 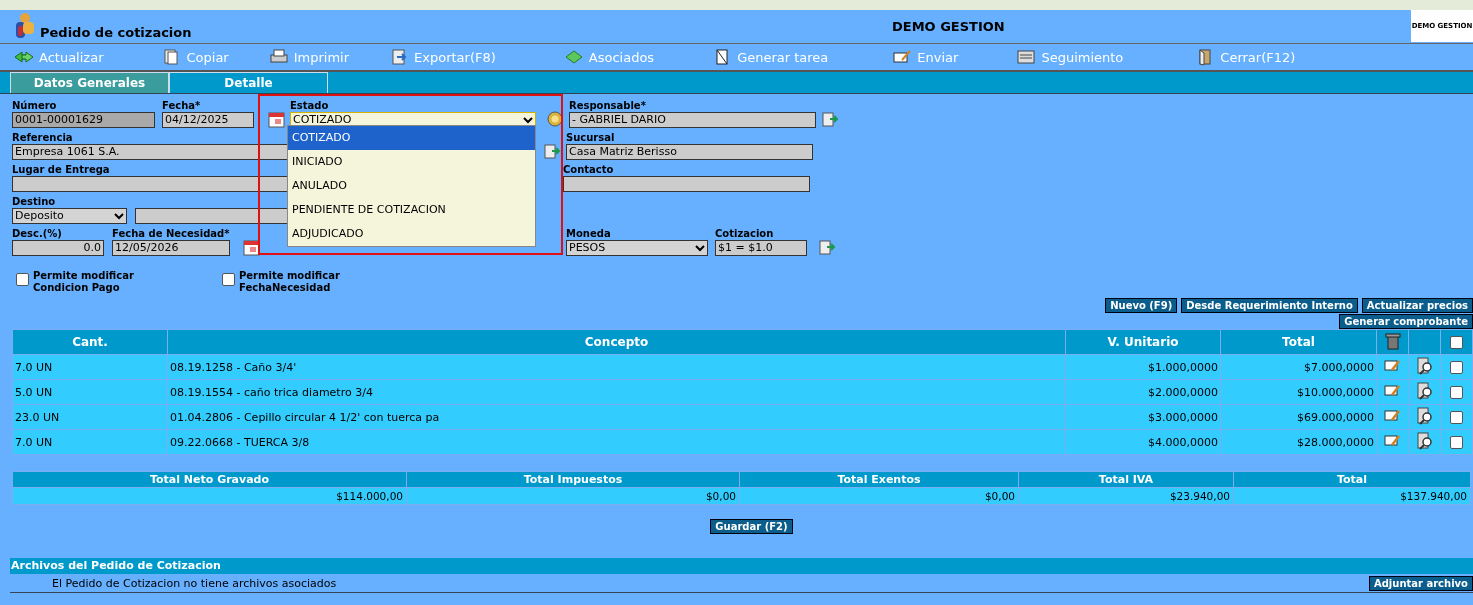 What do you see at coordinates (411, 210) in the screenshot?
I see `dropdown-option: PENDIENTE DE COTIZACION` at bounding box center [411, 210].